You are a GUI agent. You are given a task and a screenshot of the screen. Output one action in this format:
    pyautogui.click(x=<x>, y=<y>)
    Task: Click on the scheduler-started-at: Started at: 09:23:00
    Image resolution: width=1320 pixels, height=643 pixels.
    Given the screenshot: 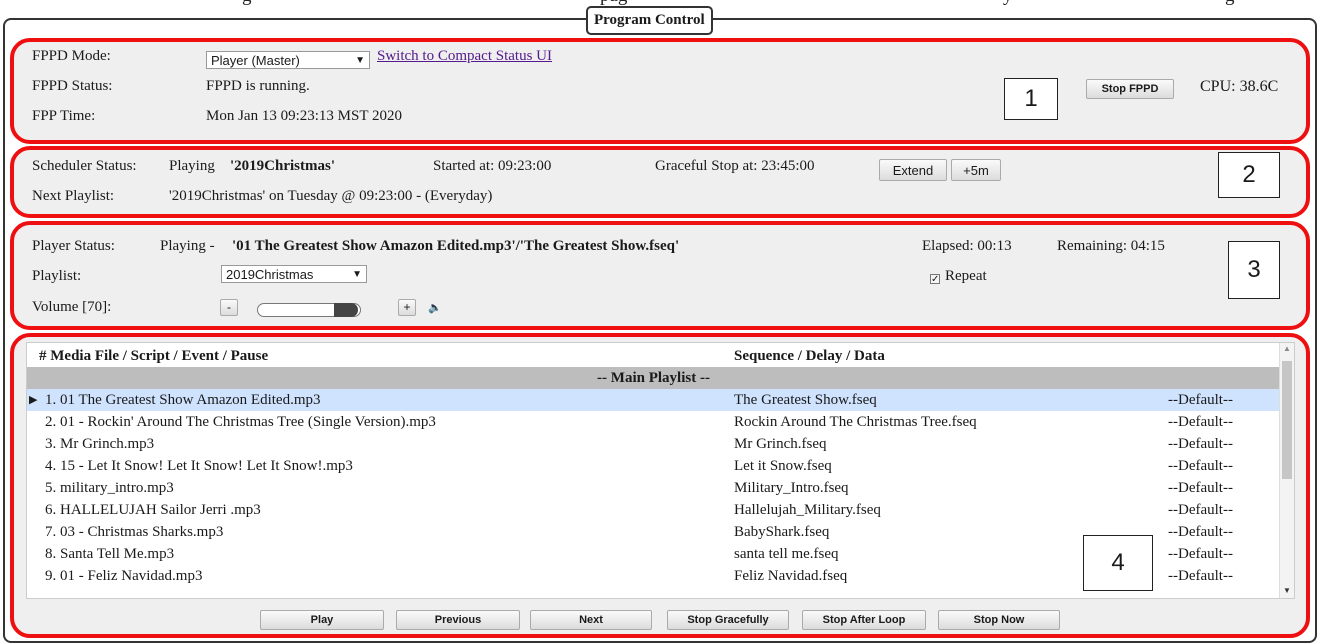 What is the action you would take?
    pyautogui.click(x=492, y=166)
    